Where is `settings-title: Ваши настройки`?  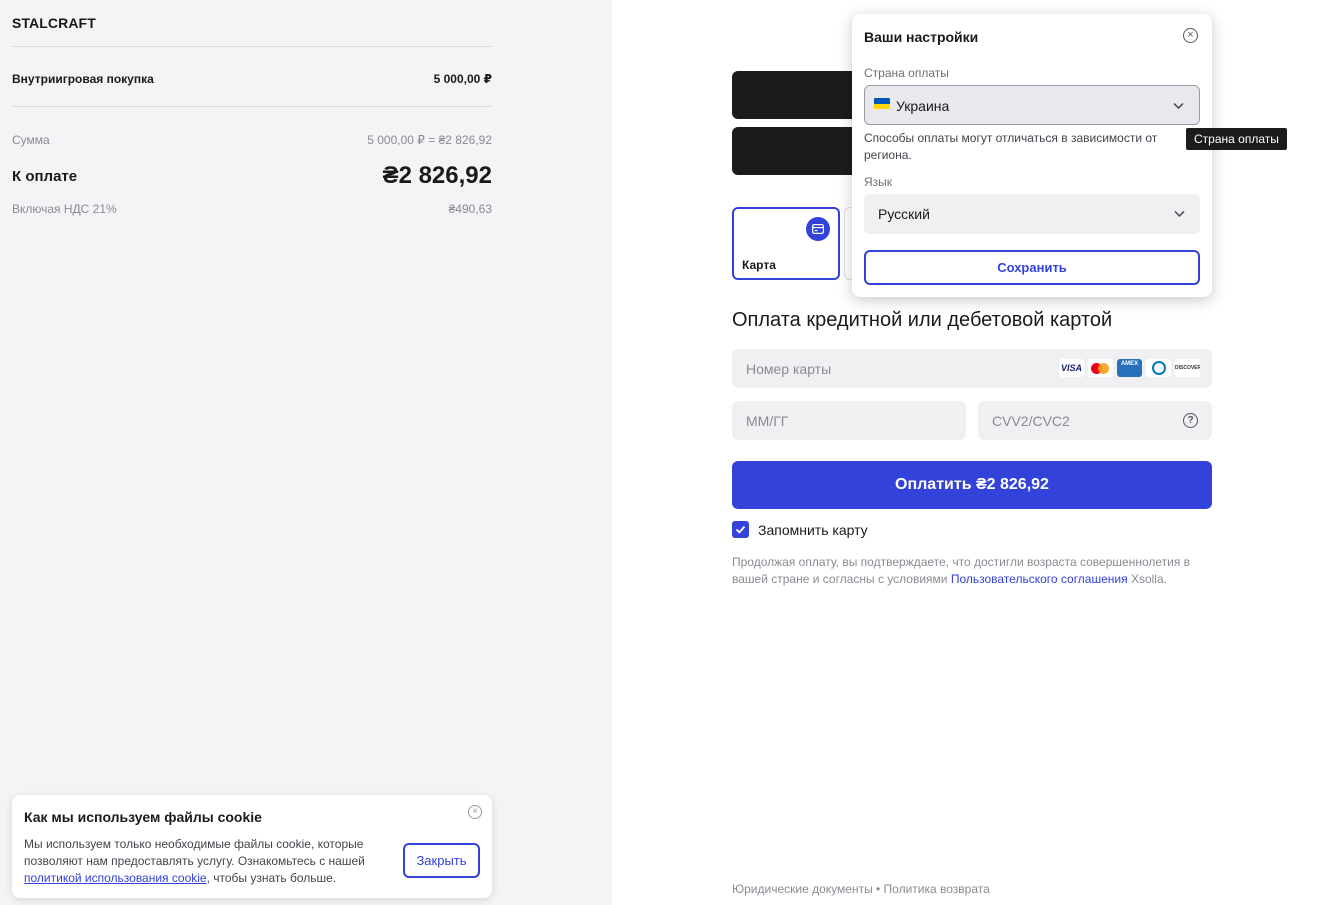
settings-title: Ваши настройки is located at coordinates (921, 37).